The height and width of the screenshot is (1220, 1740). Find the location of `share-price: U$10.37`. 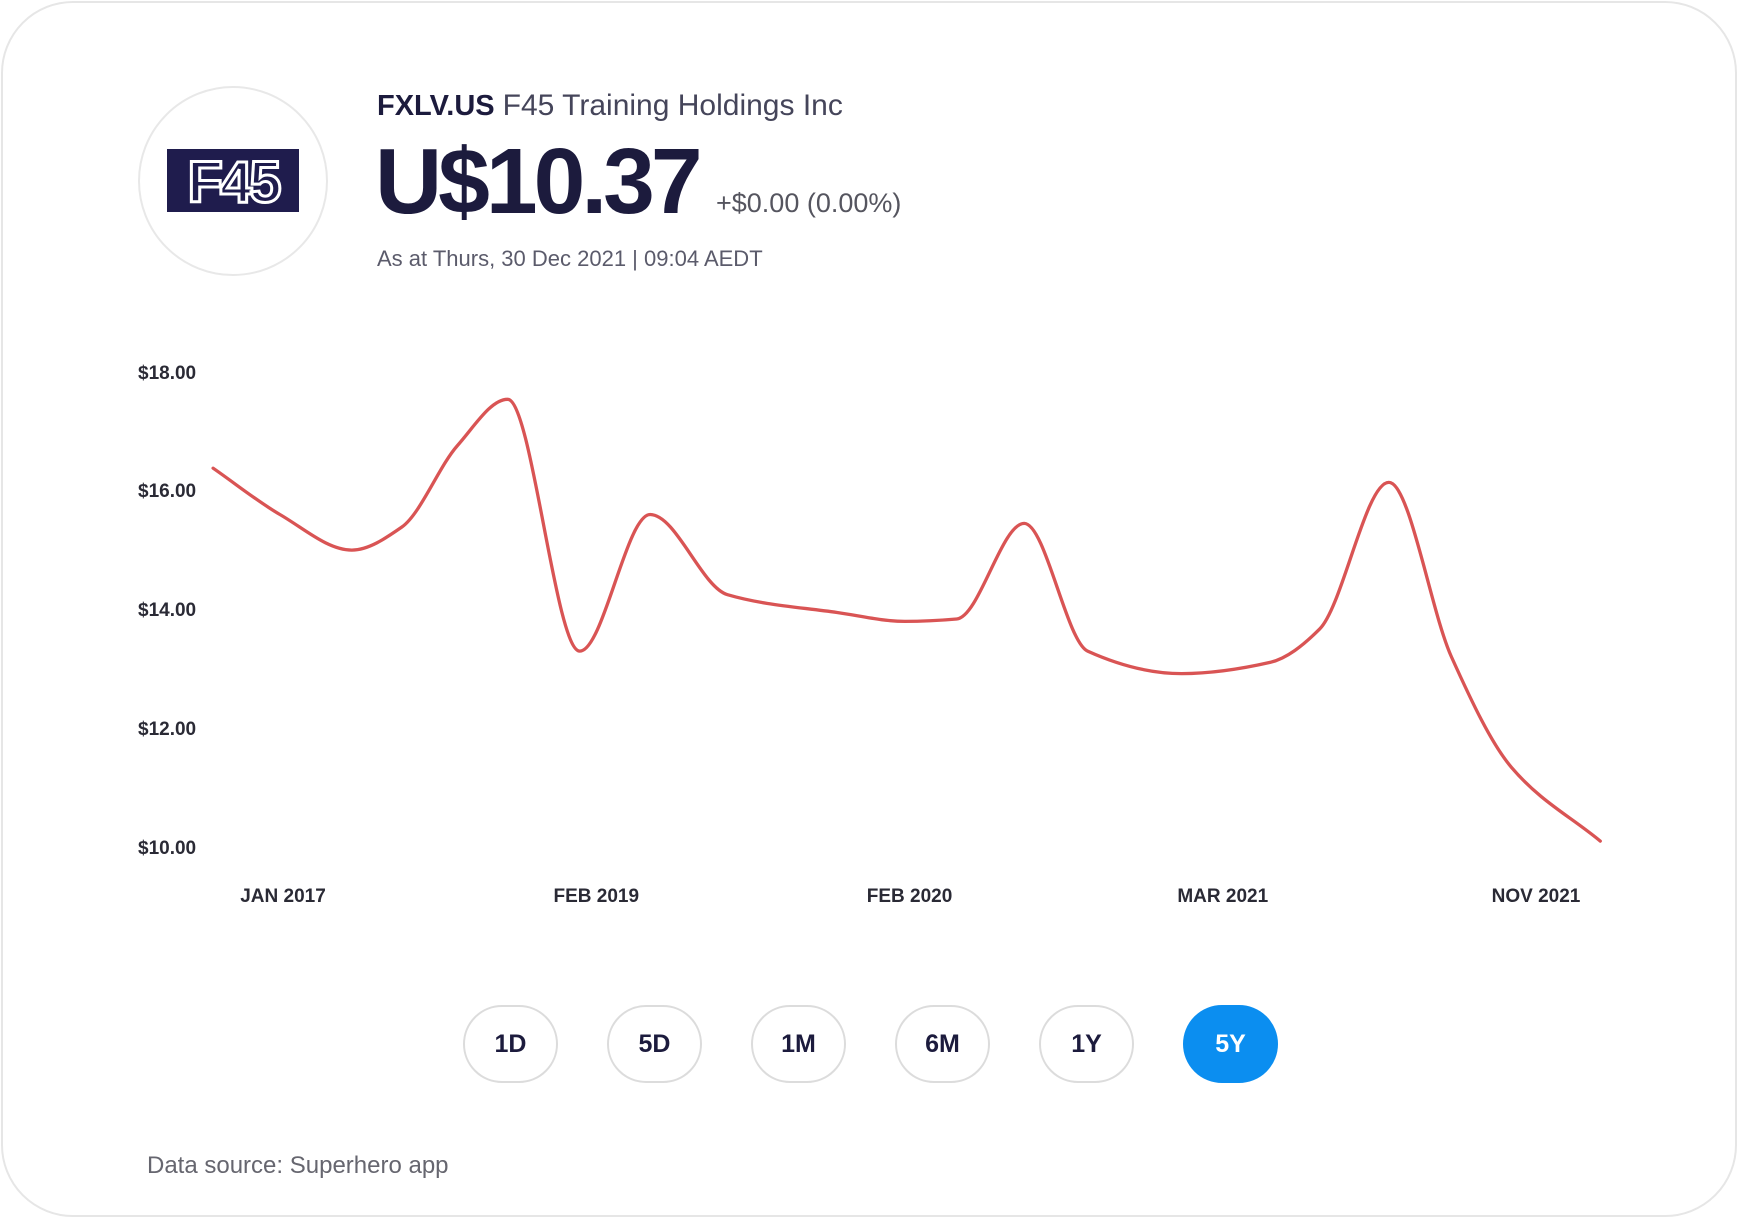

share-price: U$10.37 is located at coordinates (539, 181).